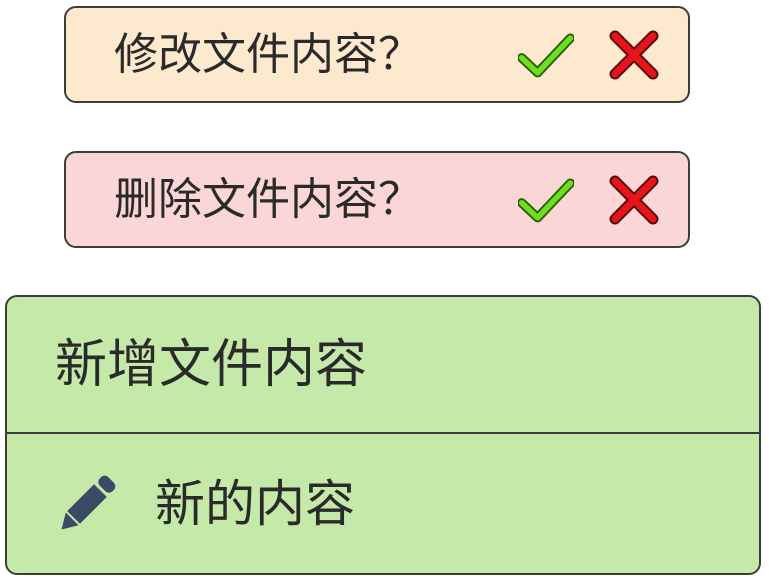 The height and width of the screenshot is (581, 769). What do you see at coordinates (255, 503) in the screenshot?
I see `new-content-value: 新的内容` at bounding box center [255, 503].